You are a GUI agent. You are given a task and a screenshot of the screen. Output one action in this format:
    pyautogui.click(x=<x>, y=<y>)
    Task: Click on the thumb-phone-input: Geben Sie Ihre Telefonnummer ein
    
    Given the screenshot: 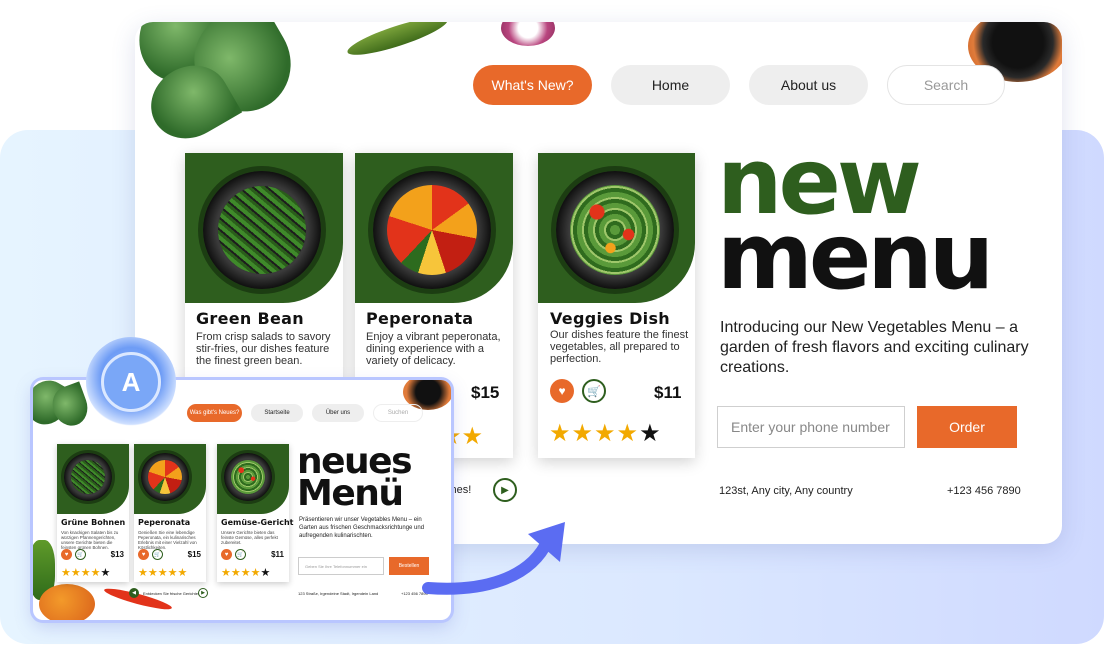 What is the action you would take?
    pyautogui.click(x=341, y=566)
    